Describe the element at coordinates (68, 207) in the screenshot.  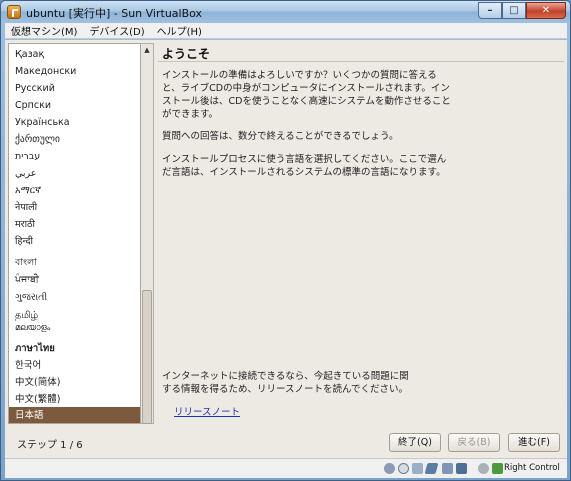
I see `language-item: नेपाली` at that location.